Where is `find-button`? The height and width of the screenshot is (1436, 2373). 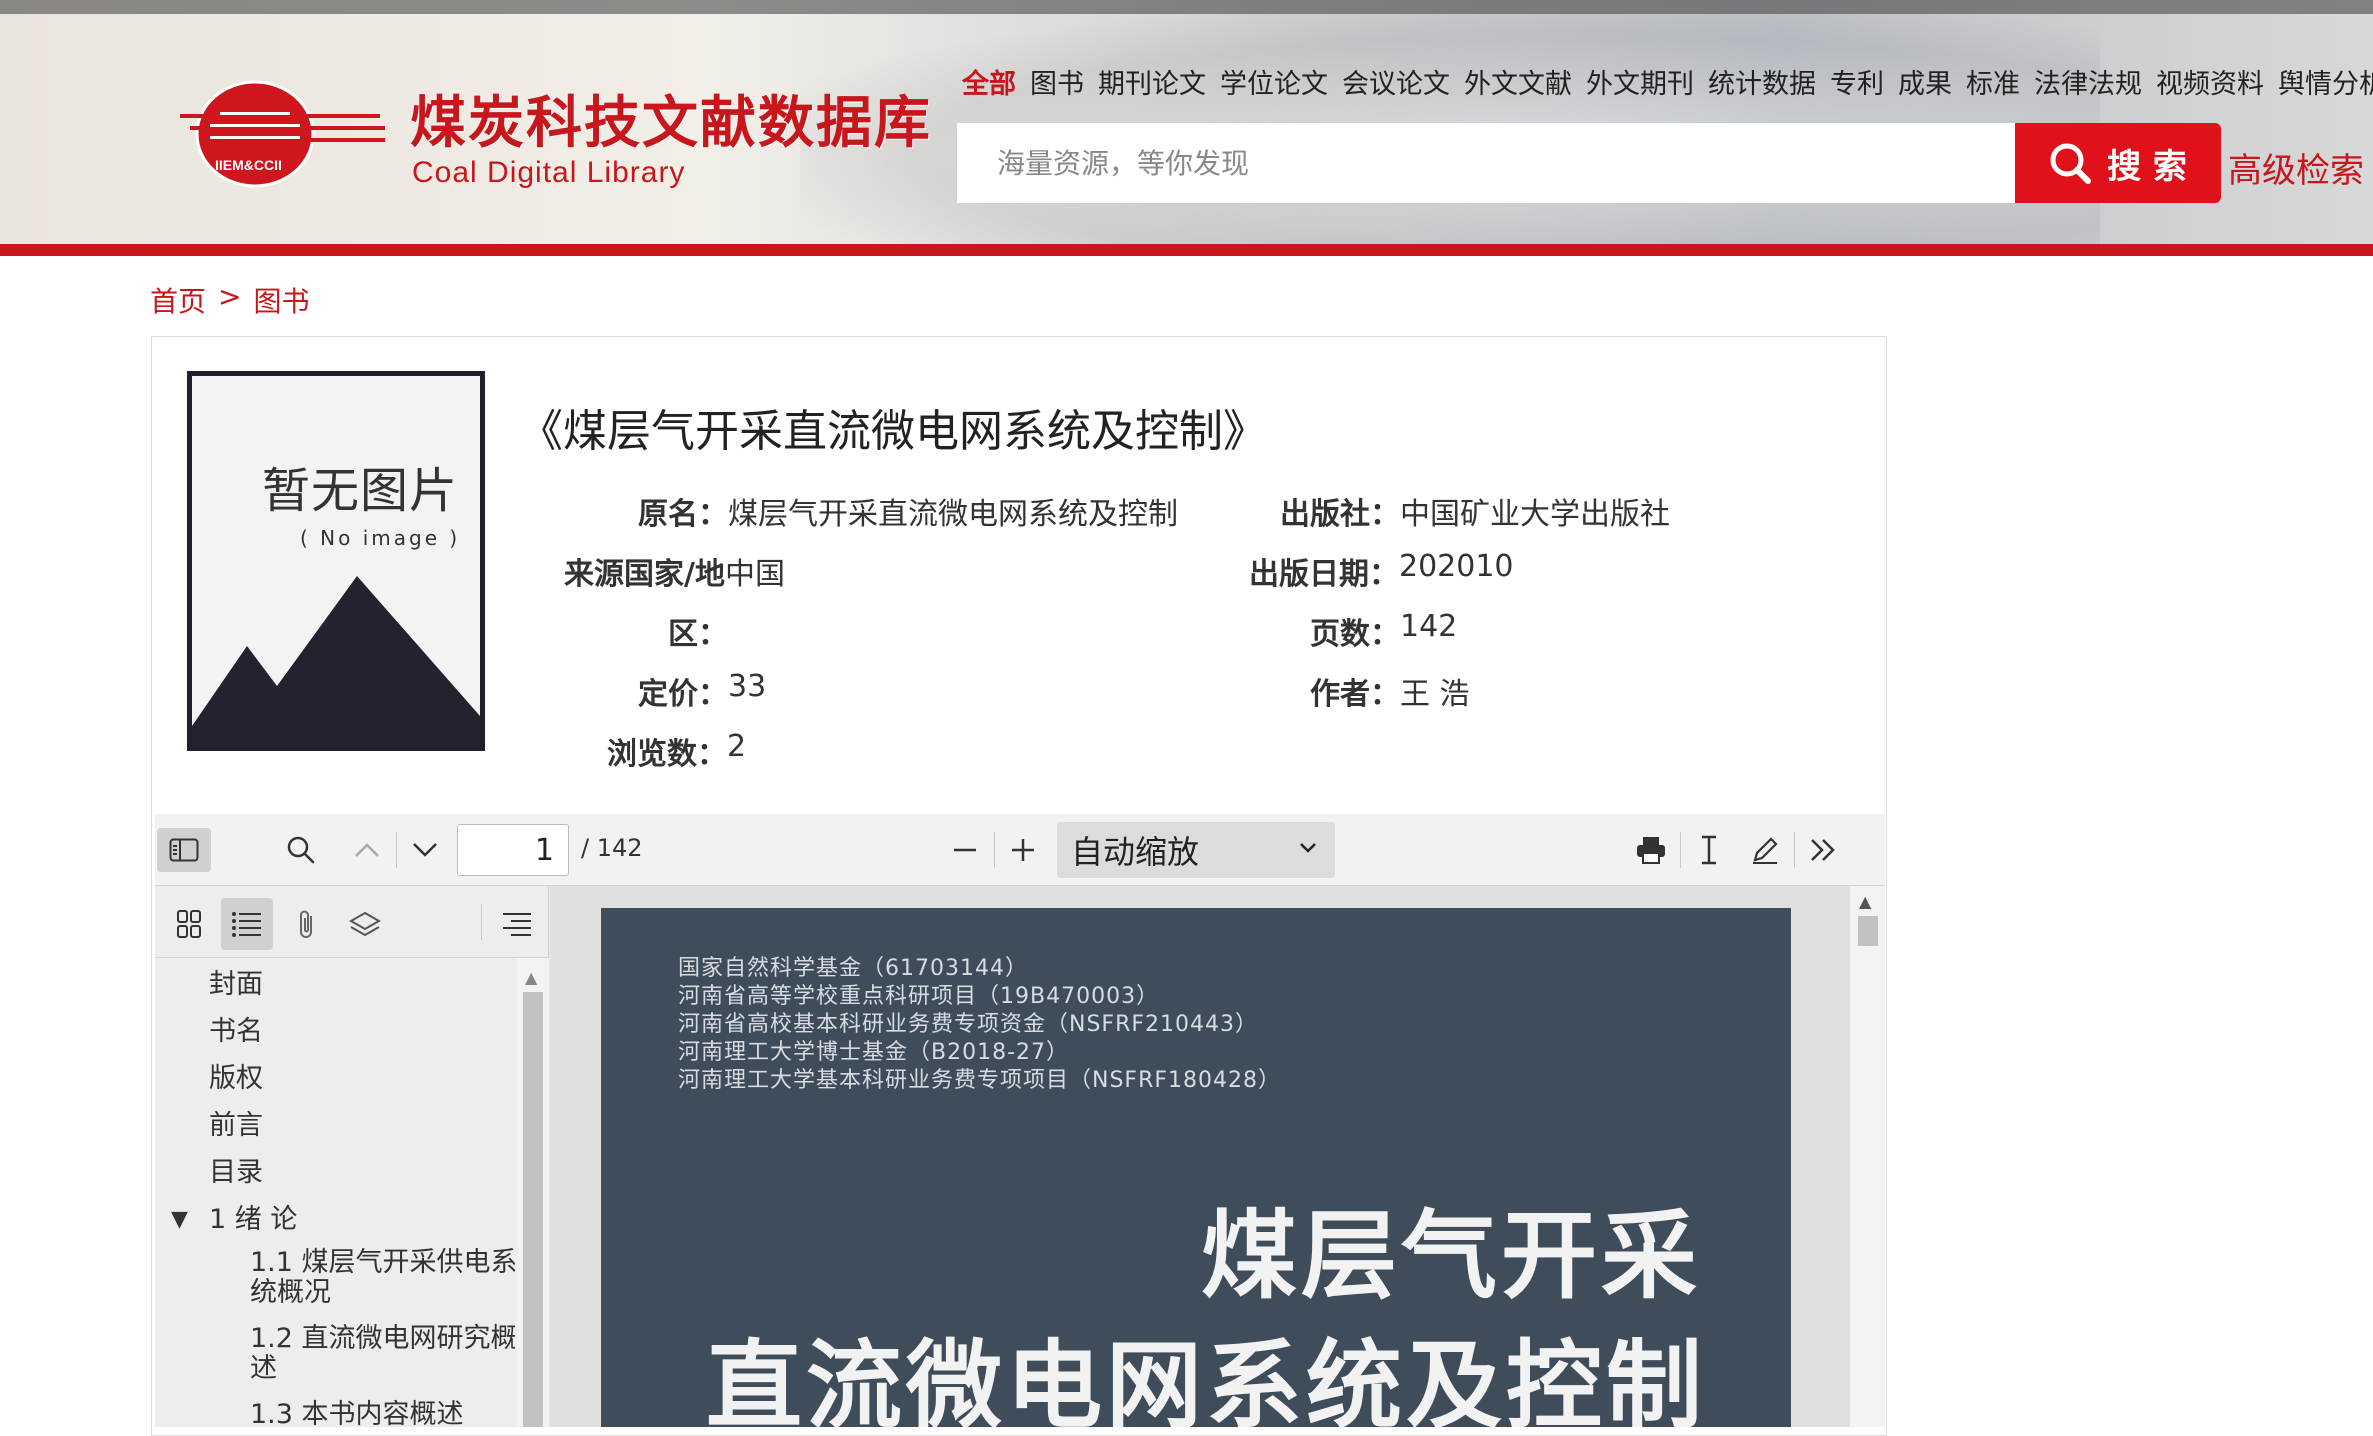
find-button is located at coordinates (301, 850).